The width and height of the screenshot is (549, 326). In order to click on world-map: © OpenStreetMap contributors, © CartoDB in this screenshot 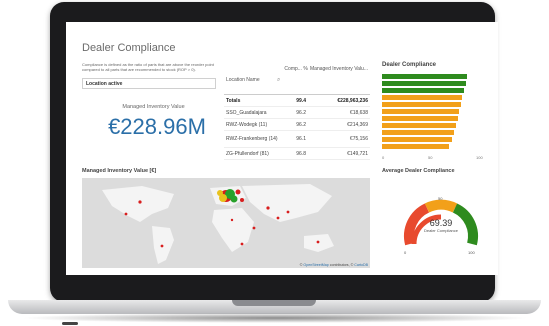, I will do `click(226, 223)`.